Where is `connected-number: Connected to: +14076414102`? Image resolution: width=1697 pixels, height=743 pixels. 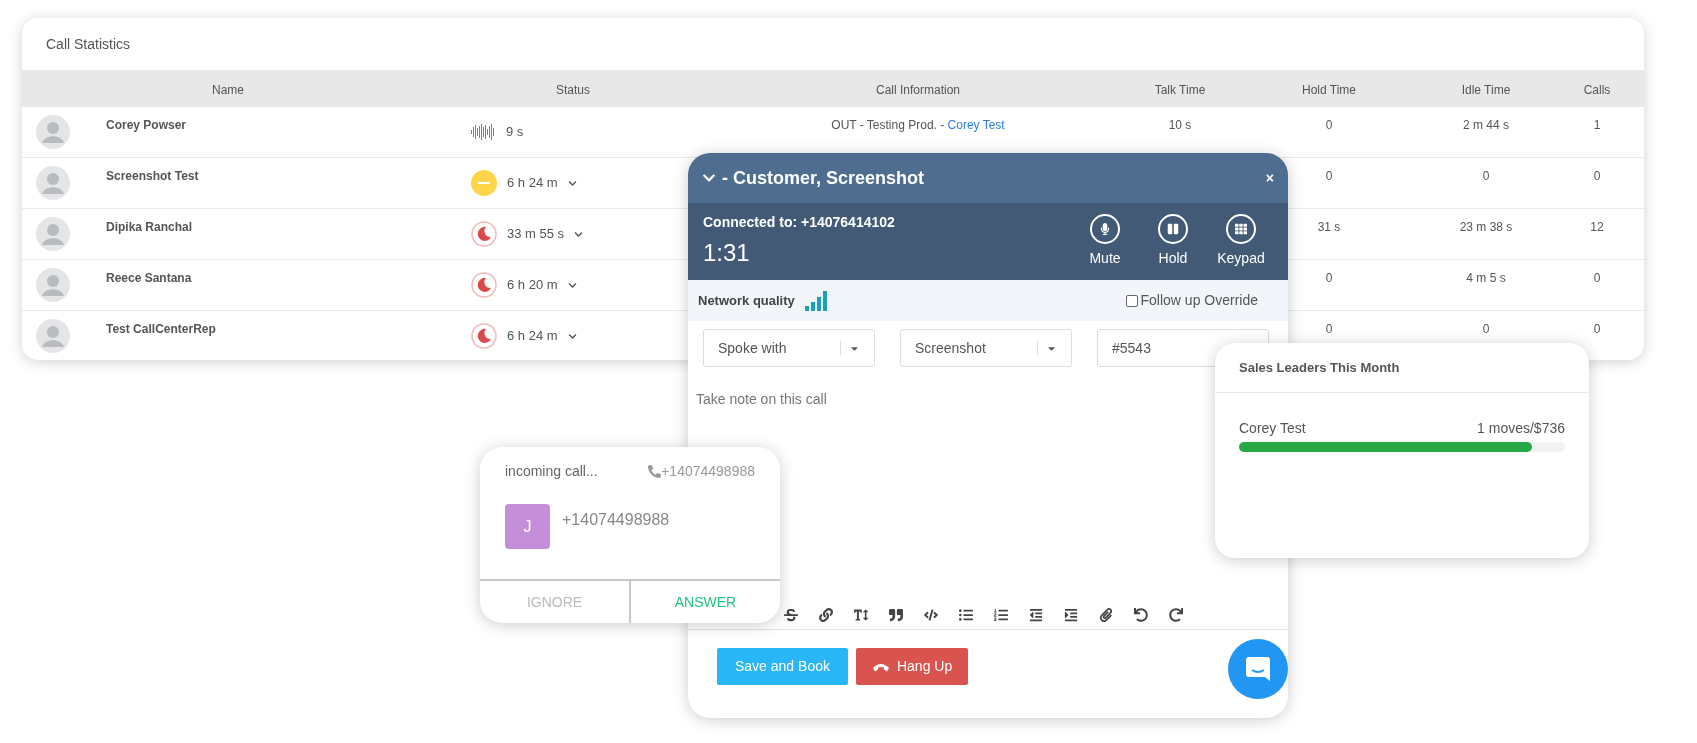 connected-number: Connected to: +14076414102 is located at coordinates (799, 222).